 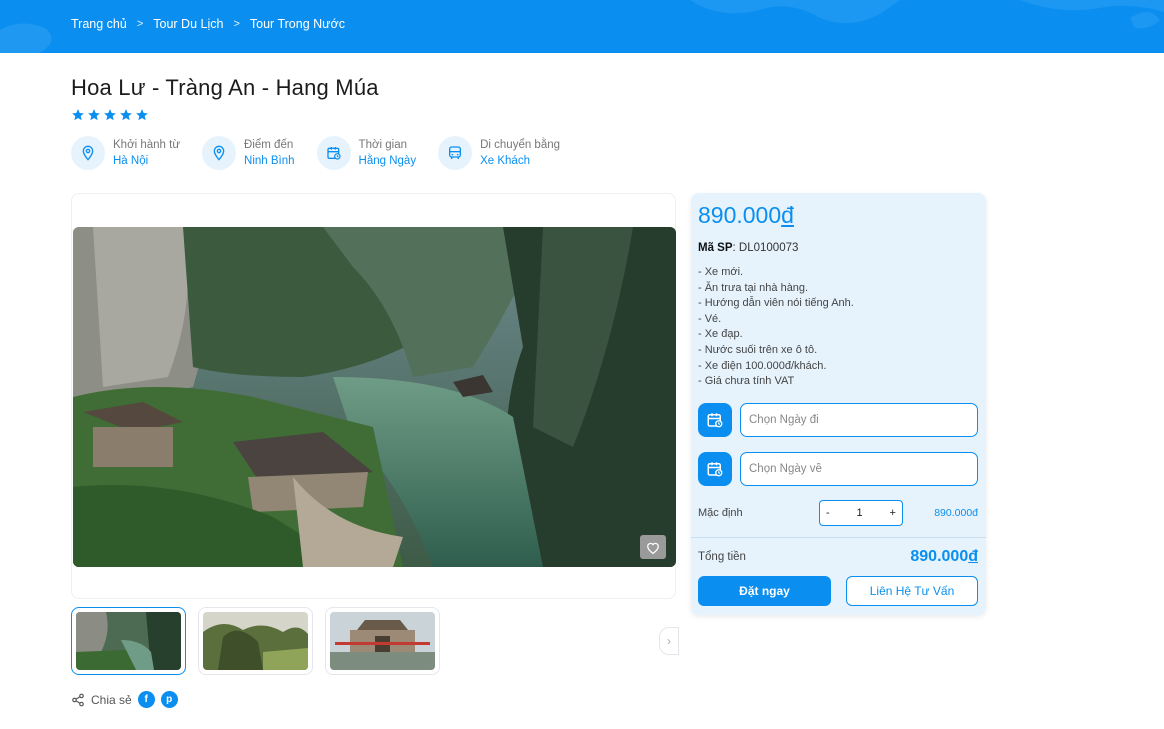 What do you see at coordinates (768, 248) in the screenshot?
I see `sku-value: DL0100073` at bounding box center [768, 248].